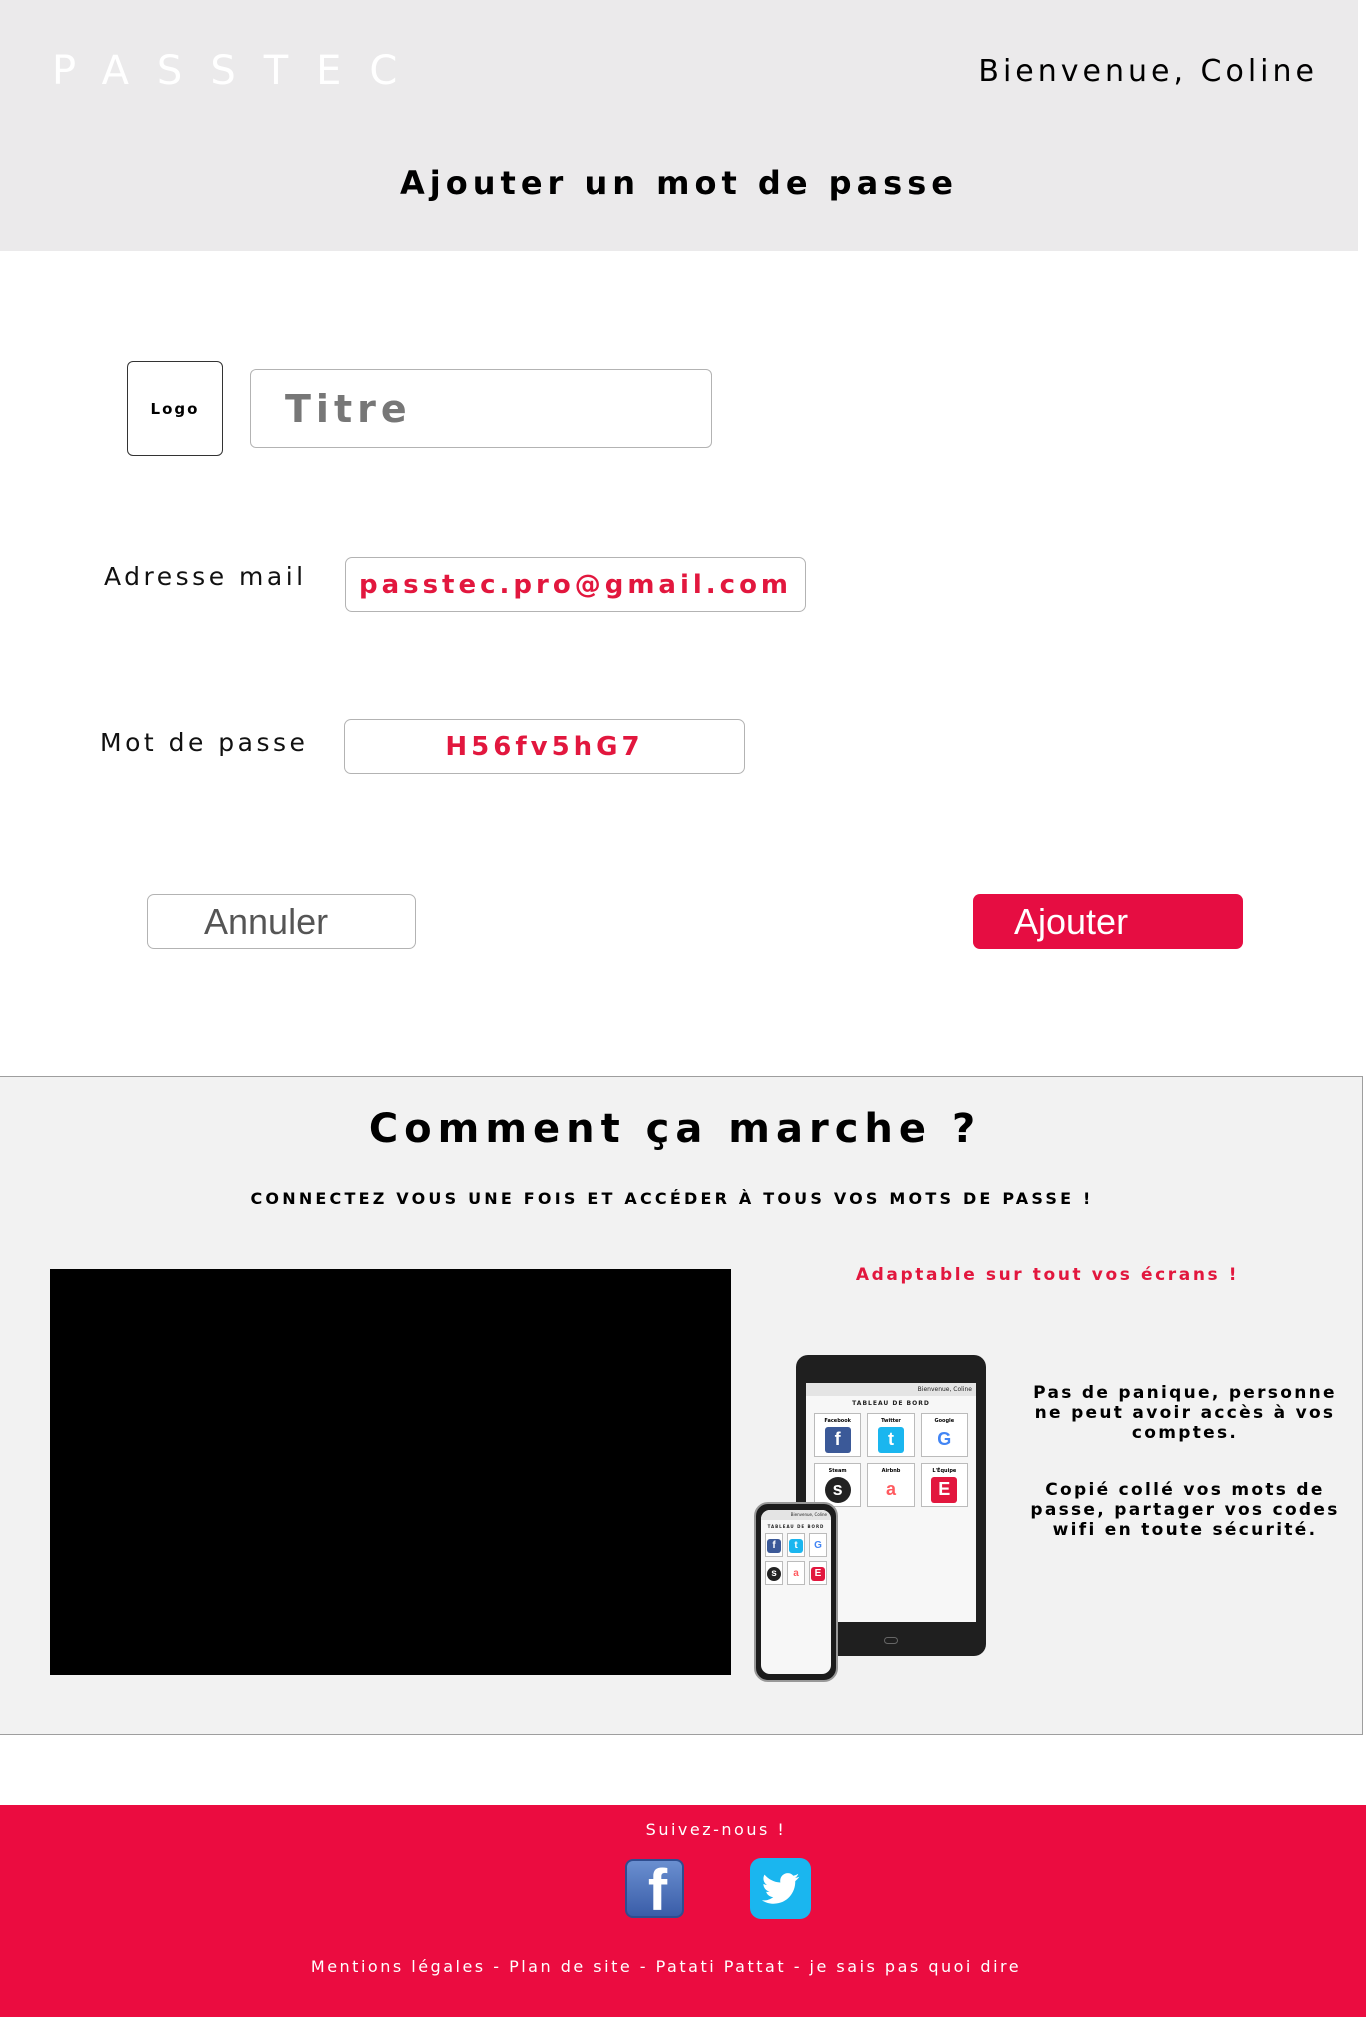 Image resolution: width=1366 pixels, height=2017 pixels. Describe the element at coordinates (239, 71) in the screenshot. I see `brand-name: PASSTEC` at that location.